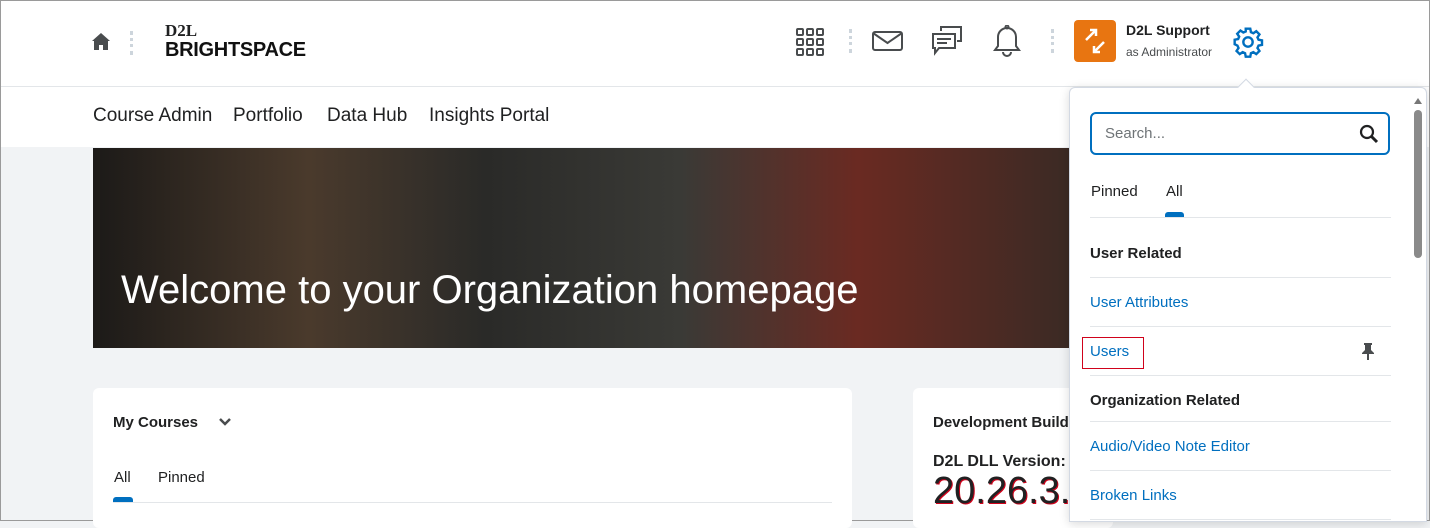  I want to click on impersonation-avatar, so click(1095, 41).